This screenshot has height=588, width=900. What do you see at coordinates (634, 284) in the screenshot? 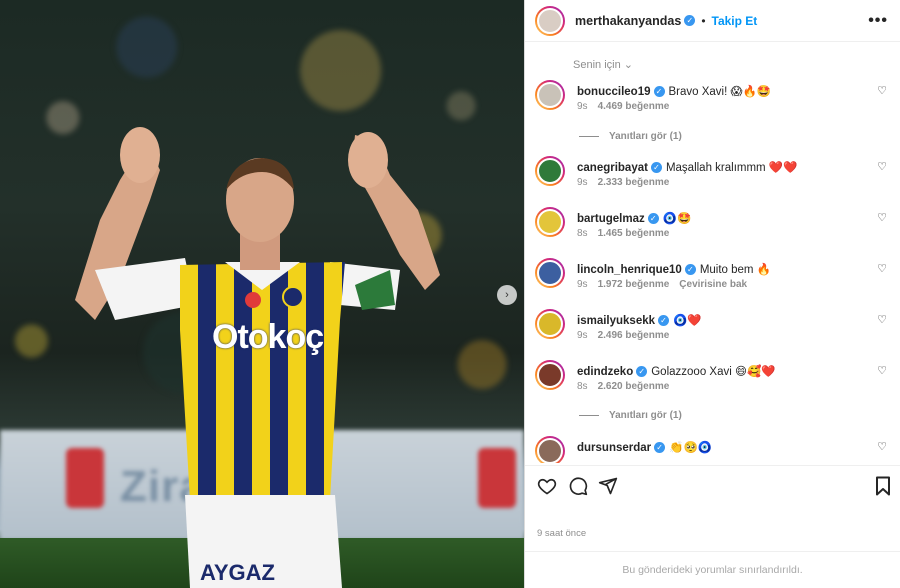
I see `comment-likes: 1.972 beğenme` at bounding box center [634, 284].